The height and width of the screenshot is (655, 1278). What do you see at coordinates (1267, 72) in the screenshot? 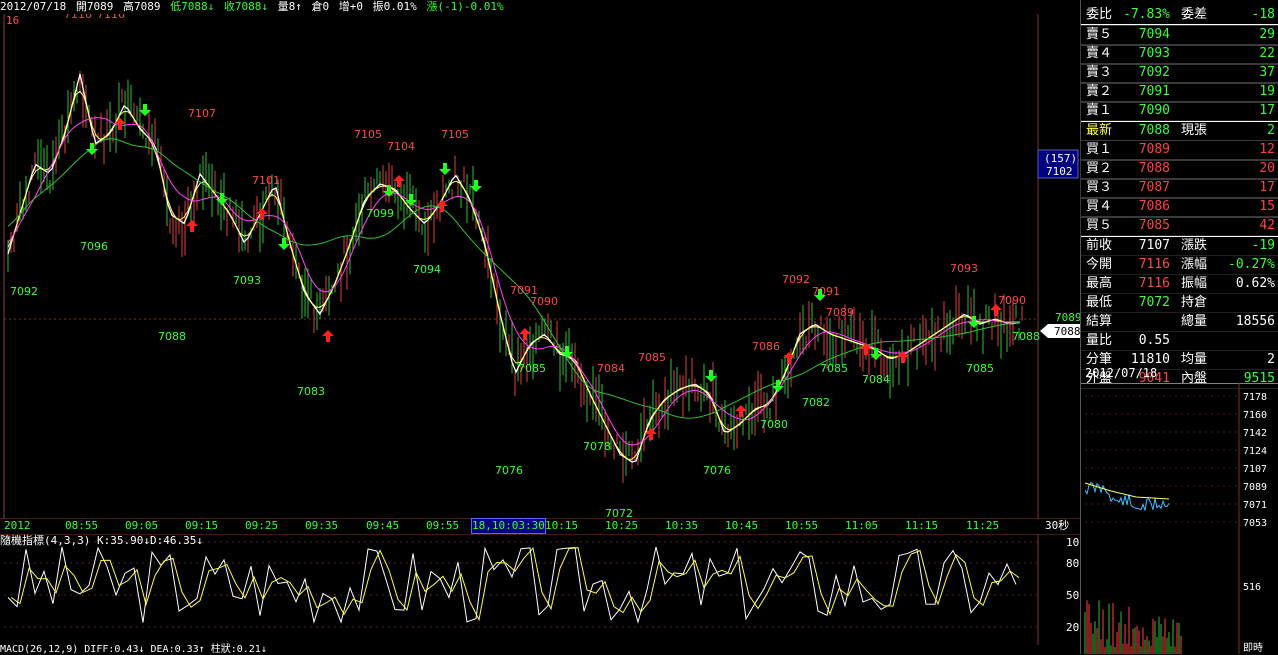
I see `ask-volume: 37` at bounding box center [1267, 72].